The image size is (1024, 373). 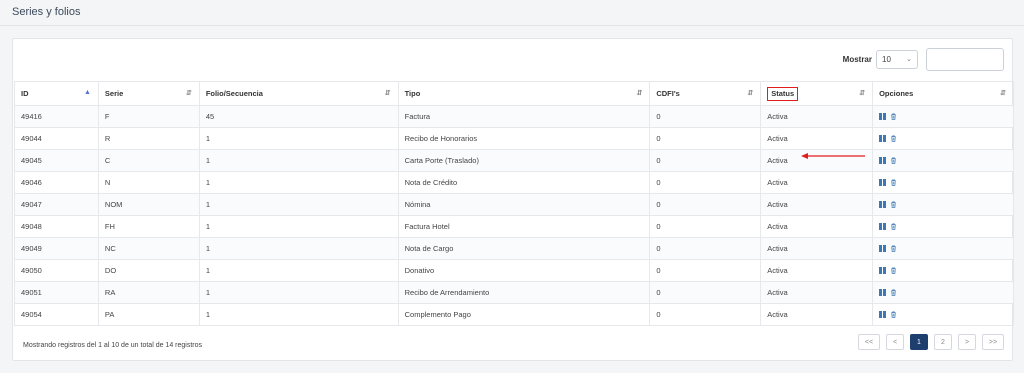 What do you see at coordinates (524, 93) in the screenshot?
I see `col-header-tipo: Tipo ⇵` at bounding box center [524, 93].